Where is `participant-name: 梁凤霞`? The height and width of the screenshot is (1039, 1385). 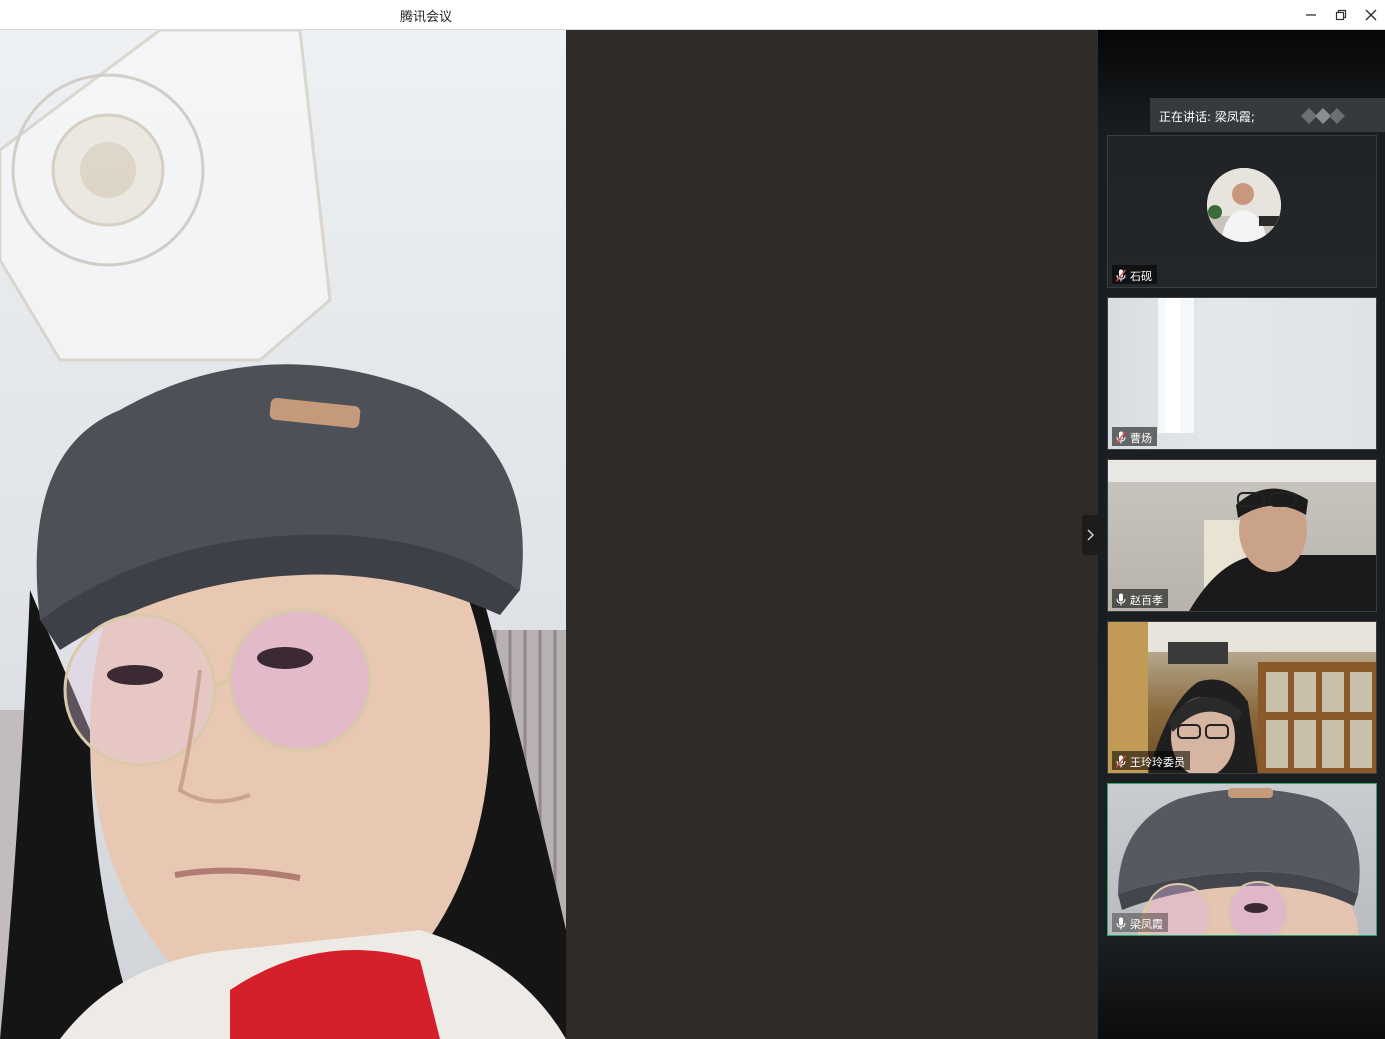 participant-name: 梁凤霞 is located at coordinates (1146, 924).